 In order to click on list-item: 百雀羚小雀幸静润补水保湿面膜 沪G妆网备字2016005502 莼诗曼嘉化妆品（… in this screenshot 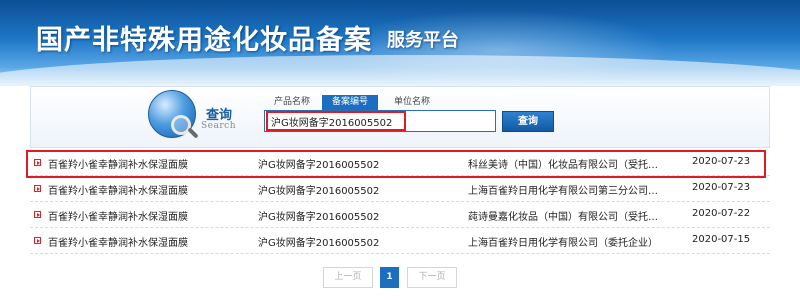, I will do `click(400, 215)`.